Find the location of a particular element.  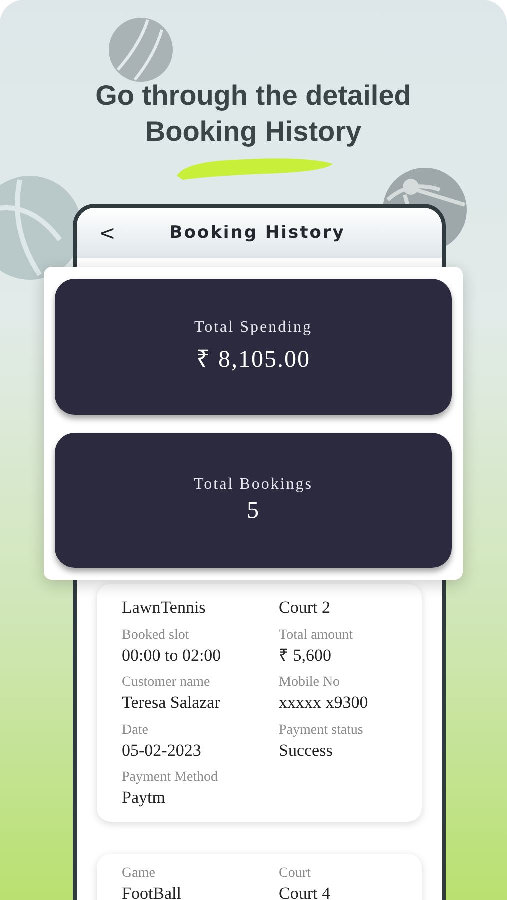

field-label: Date is located at coordinates (136, 730).